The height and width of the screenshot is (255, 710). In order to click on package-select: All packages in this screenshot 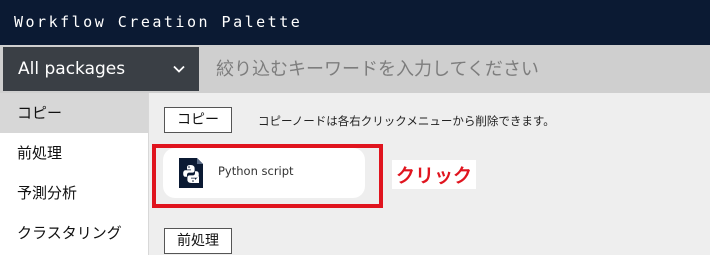, I will do `click(101, 69)`.